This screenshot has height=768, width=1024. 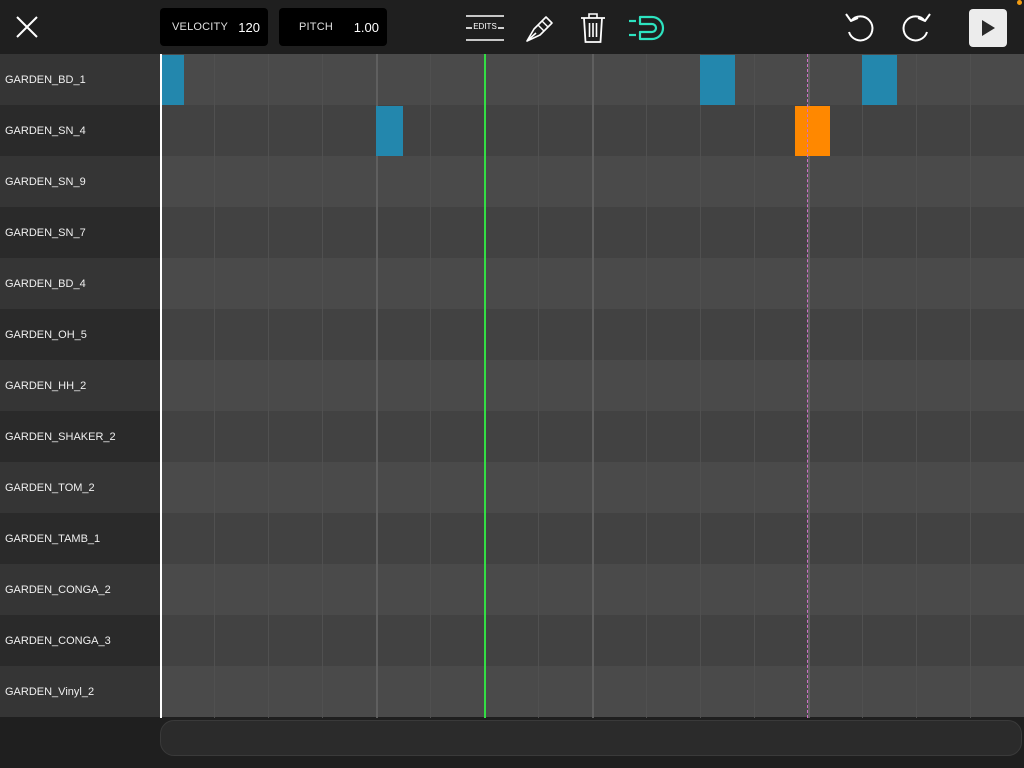 I want to click on velocity-value: 120, so click(x=249, y=27).